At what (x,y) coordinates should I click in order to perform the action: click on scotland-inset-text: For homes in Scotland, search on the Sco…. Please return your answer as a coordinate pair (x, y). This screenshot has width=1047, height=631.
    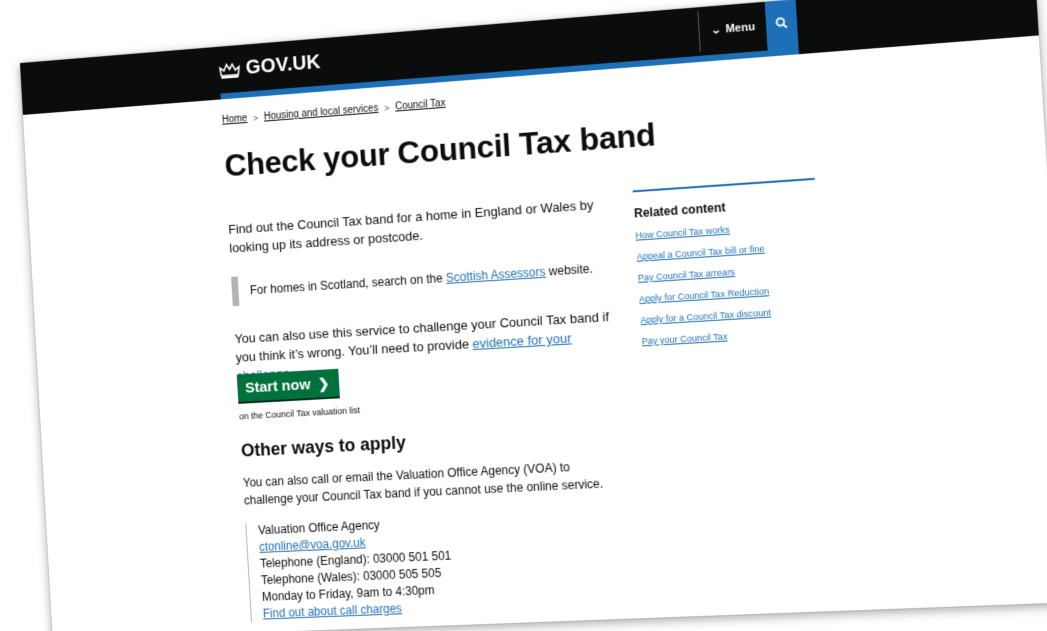
    Looking at the image, I should click on (427, 279).